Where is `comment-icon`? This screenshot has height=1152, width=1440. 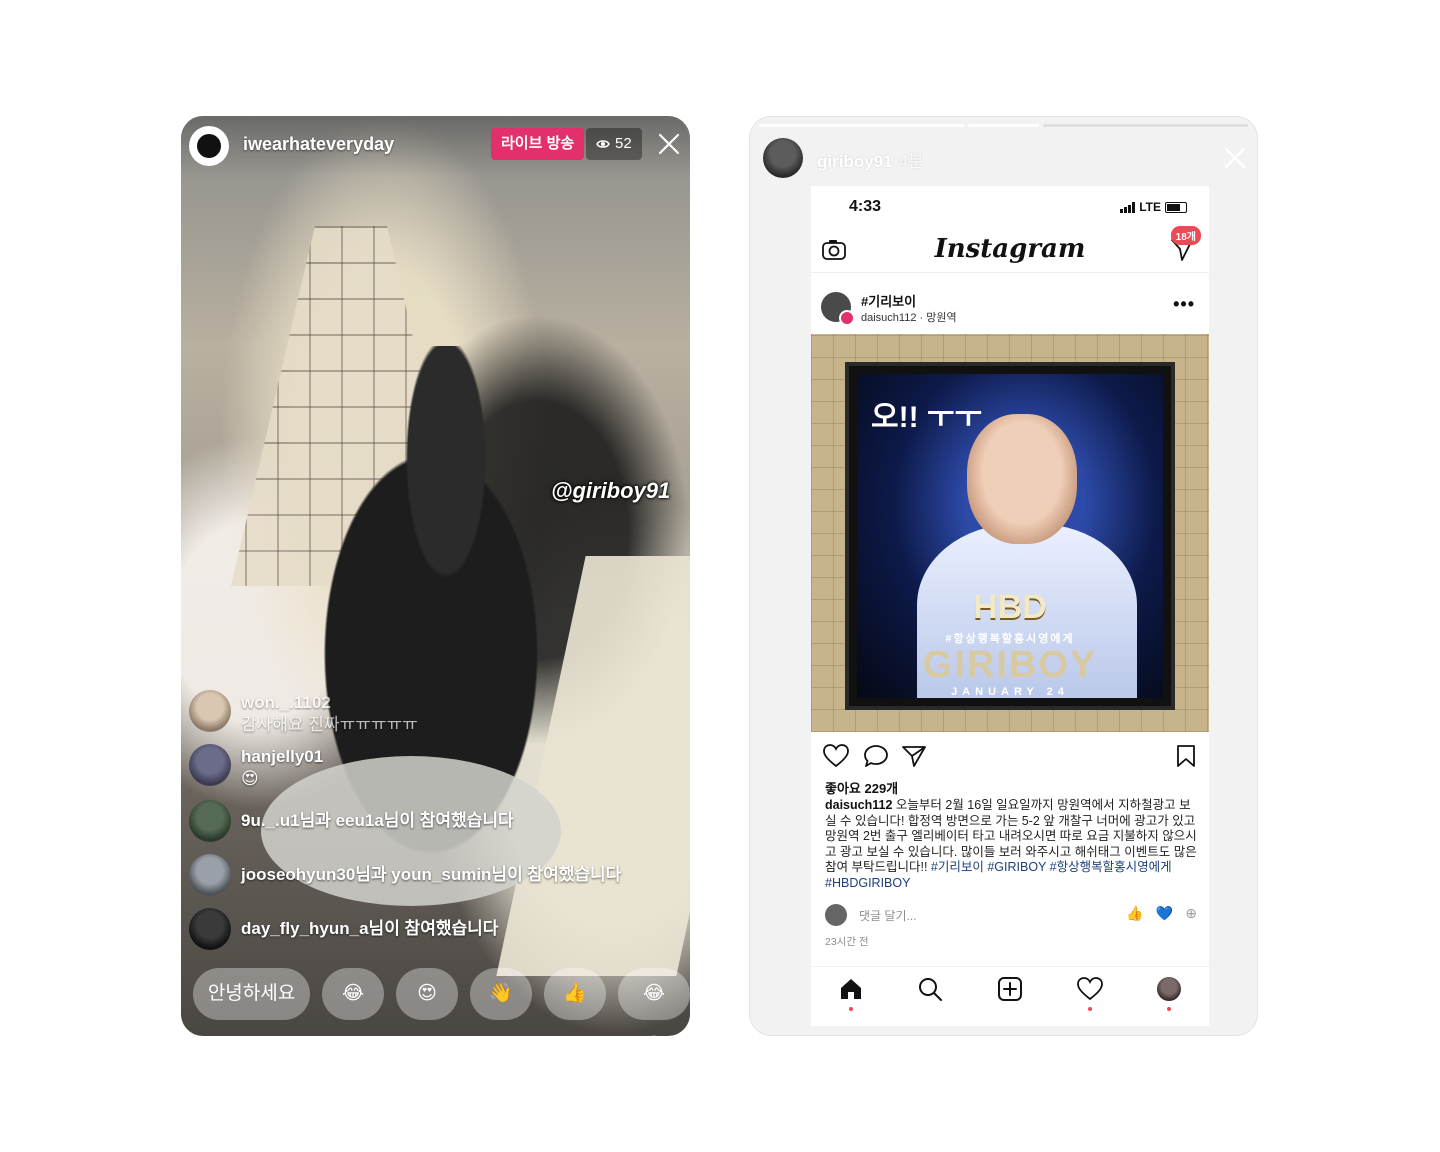 comment-icon is located at coordinates (876, 756).